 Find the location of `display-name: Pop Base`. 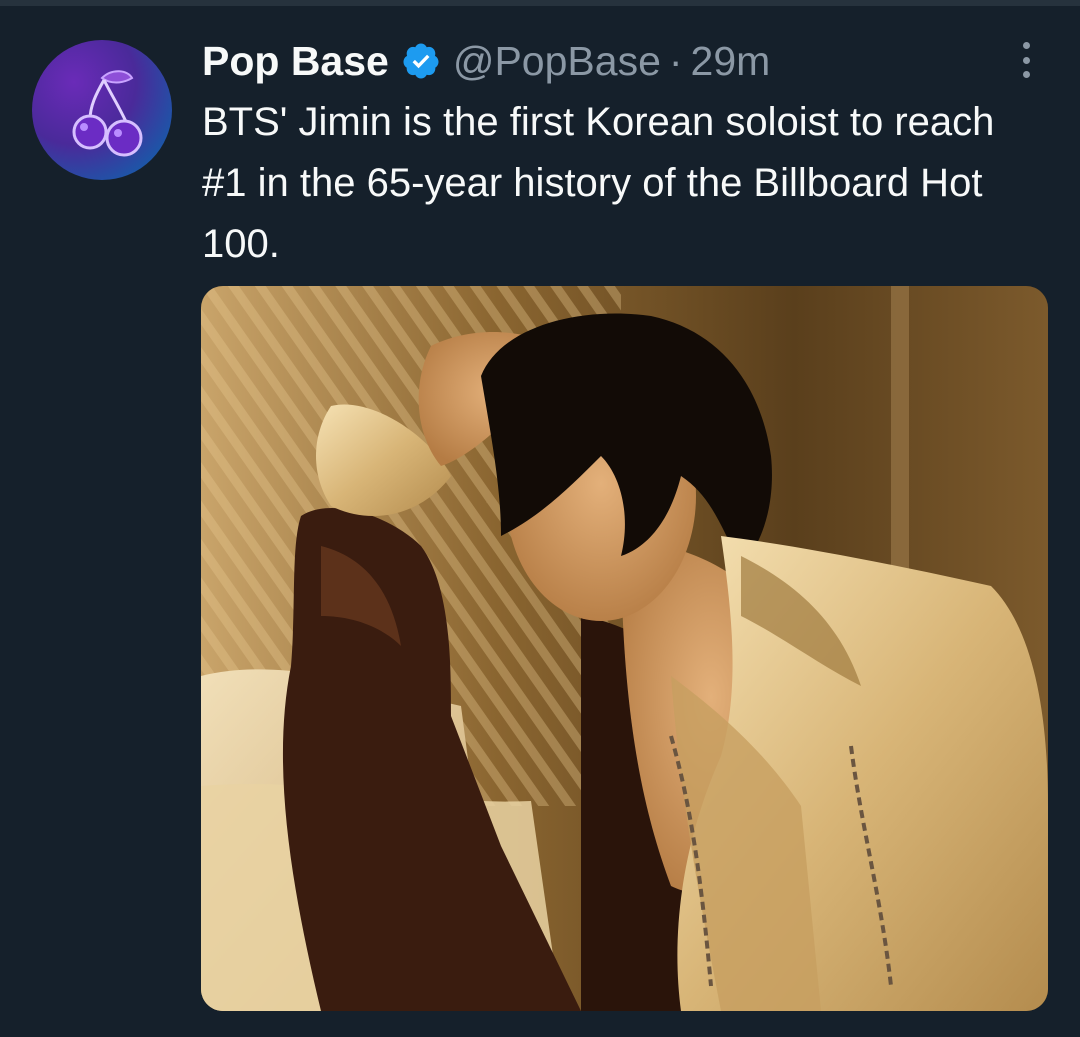

display-name: Pop Base is located at coordinates (295, 61).